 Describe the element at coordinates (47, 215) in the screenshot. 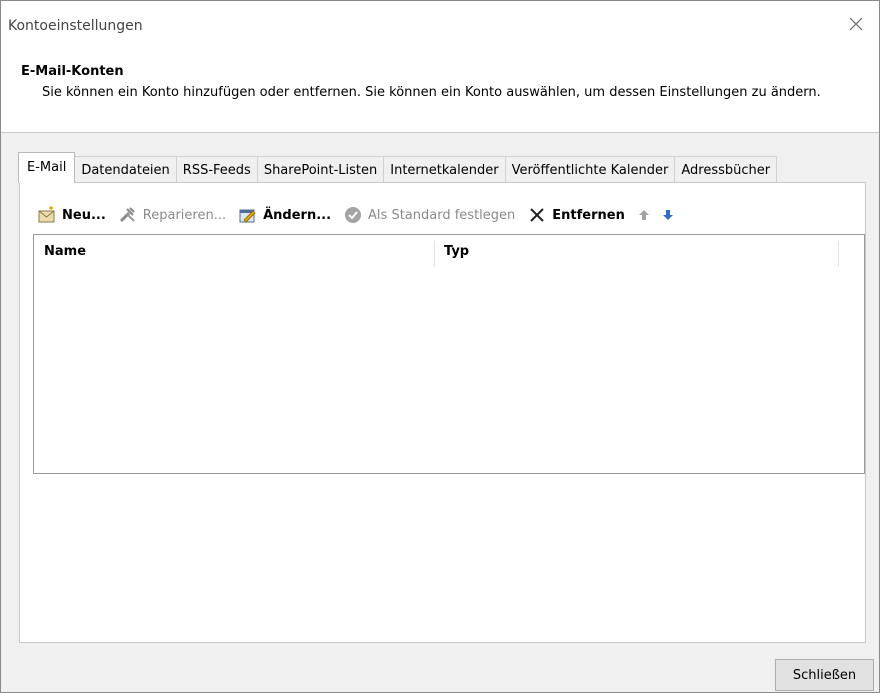

I see `new-mail-icon` at that location.